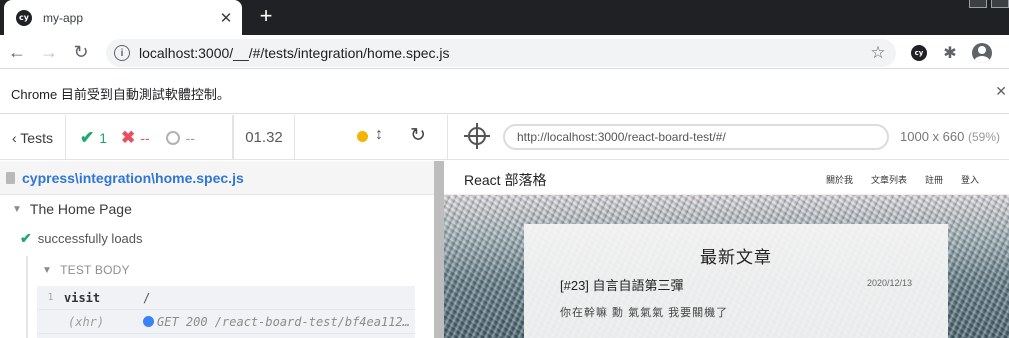  What do you see at coordinates (133, 178) in the screenshot?
I see `spec-file-link: cypress\integration\home.spec.js` at bounding box center [133, 178].